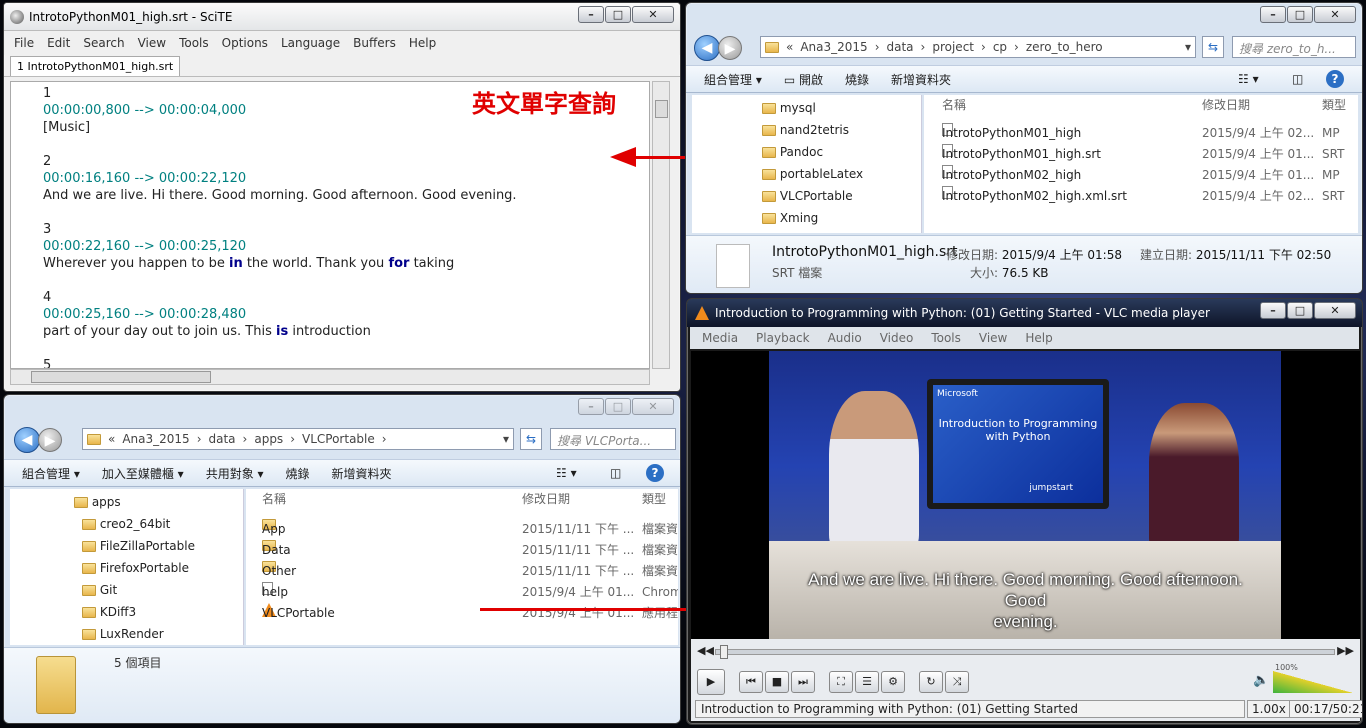 This screenshot has width=1366, height=728. I want to click on menu-playback: Playback, so click(783, 338).